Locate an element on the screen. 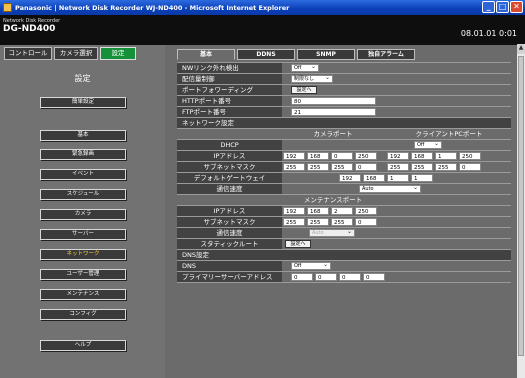  form-row: IPアドレス 192 168 0 250 192 168 1 250 is located at coordinates (344, 156).